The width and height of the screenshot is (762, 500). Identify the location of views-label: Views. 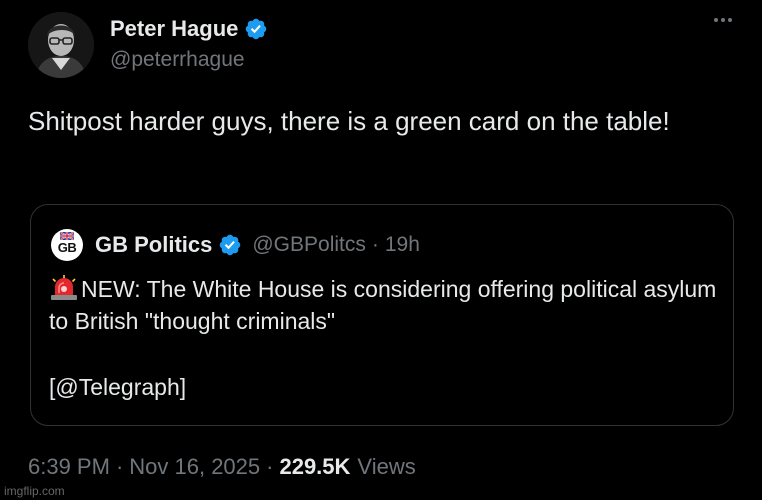
(386, 466).